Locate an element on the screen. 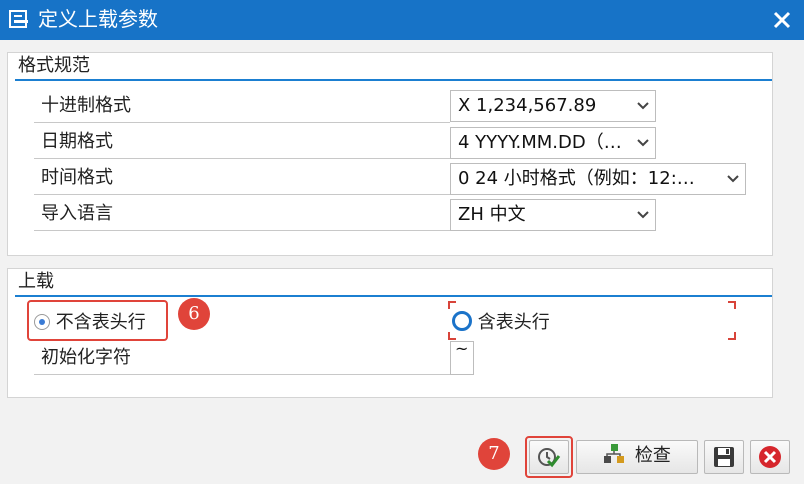 This screenshot has height=484, width=804. format-group-divider is located at coordinates (393, 80).